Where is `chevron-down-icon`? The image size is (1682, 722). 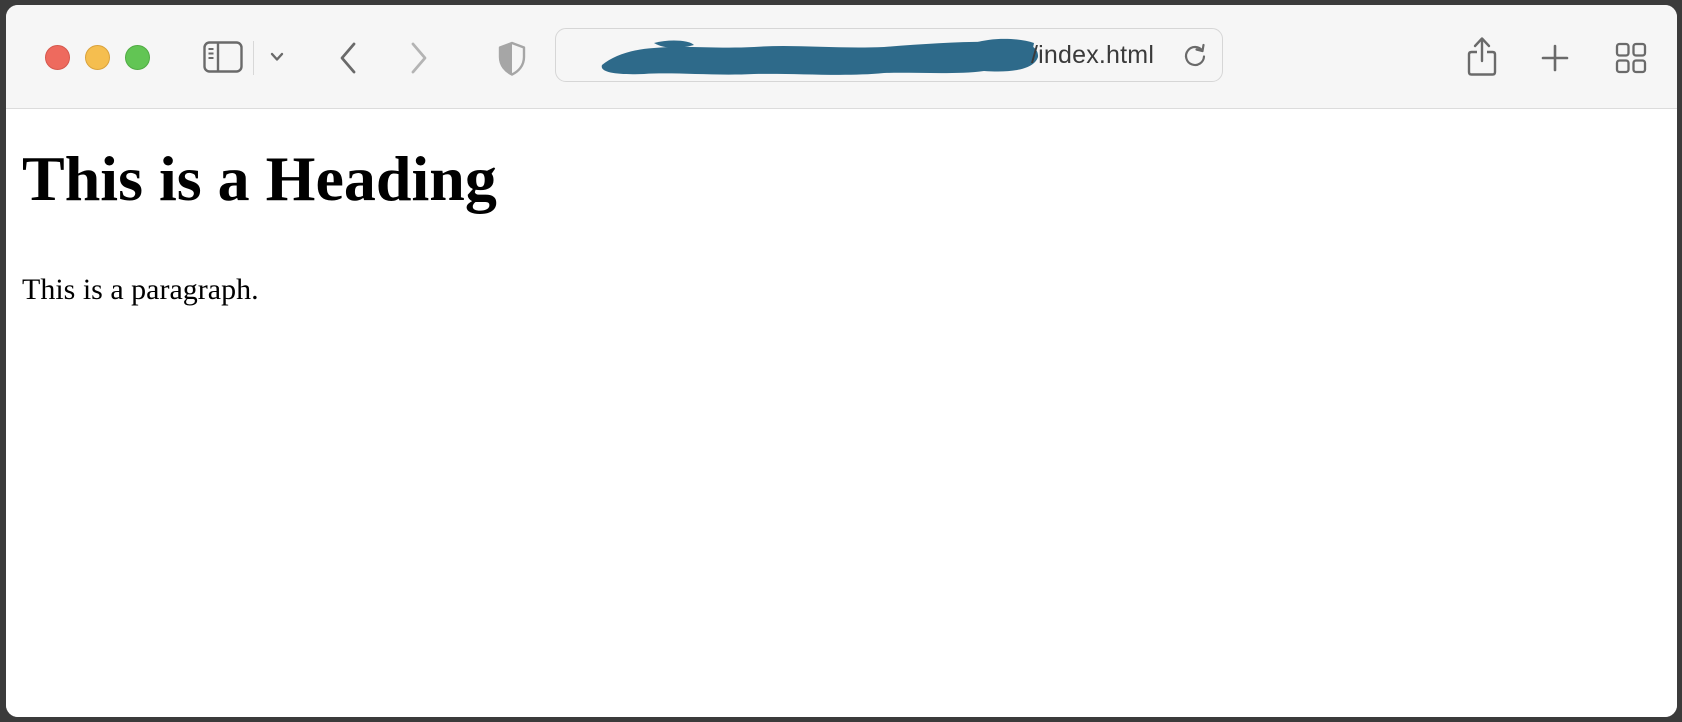 chevron-down-icon is located at coordinates (277, 56).